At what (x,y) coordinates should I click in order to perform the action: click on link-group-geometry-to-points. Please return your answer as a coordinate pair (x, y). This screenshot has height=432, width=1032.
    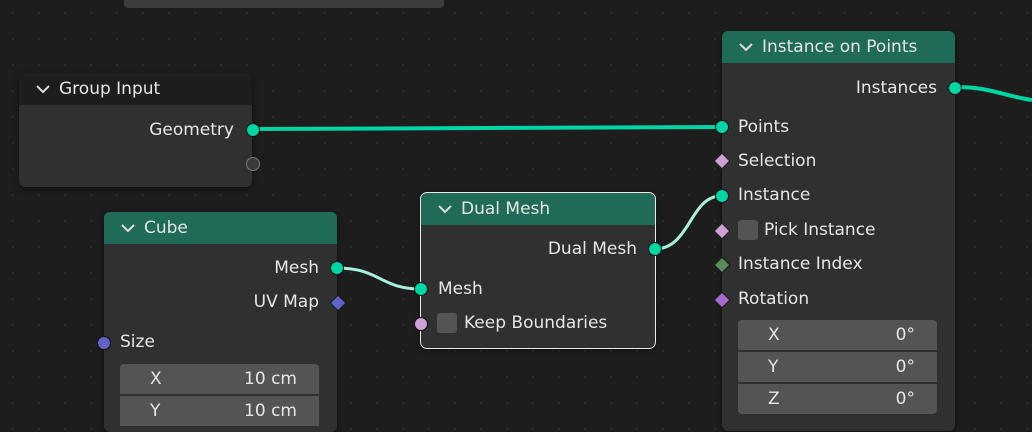
    Looking at the image, I should click on (486, 128).